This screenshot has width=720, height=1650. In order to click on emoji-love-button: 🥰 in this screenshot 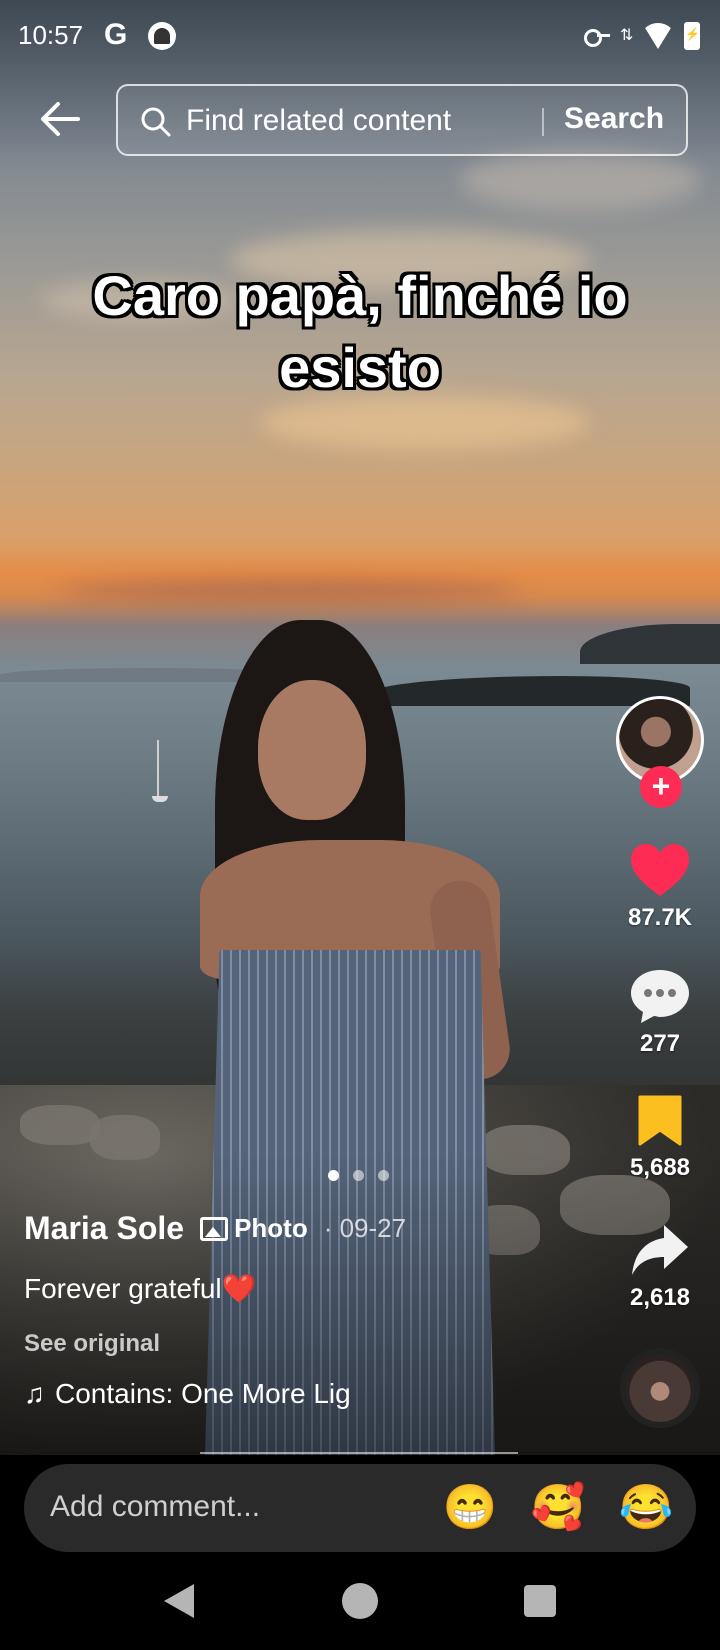, I will do `click(558, 1508)`.